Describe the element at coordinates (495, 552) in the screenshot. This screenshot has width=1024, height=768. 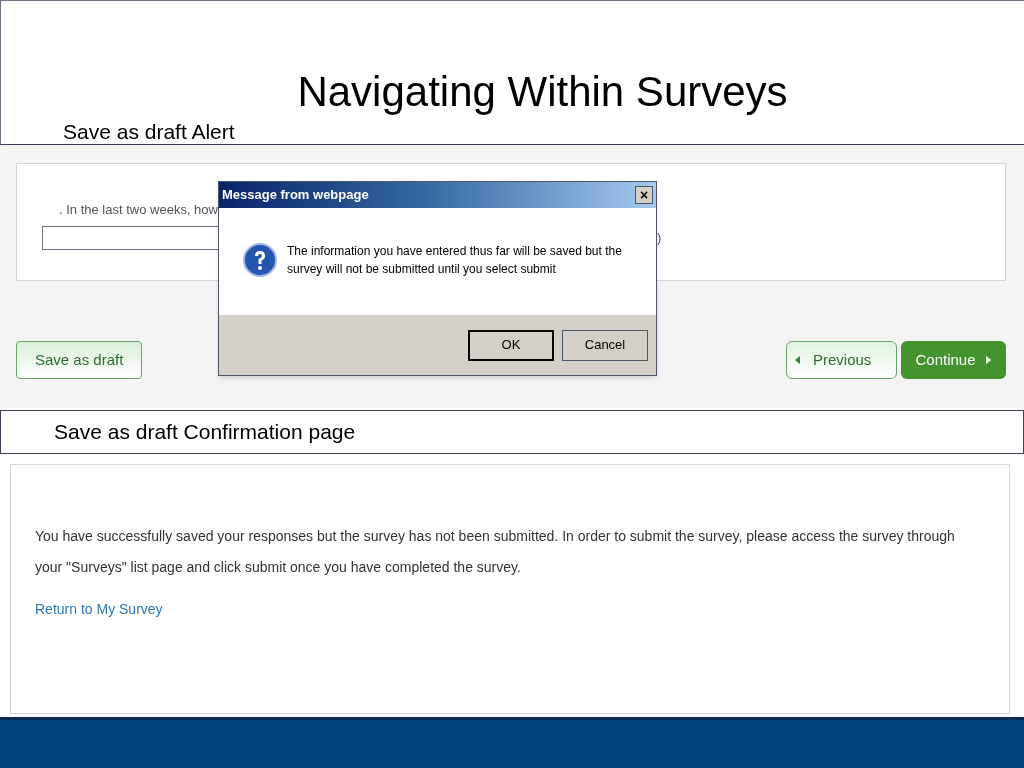
I see `confirmation-message: You have successfully saved your responses but the survey has not been submitted. In order to submit the survey, please access the survey through your "Surveys" list page and click submit once you have completed the survey.` at that location.